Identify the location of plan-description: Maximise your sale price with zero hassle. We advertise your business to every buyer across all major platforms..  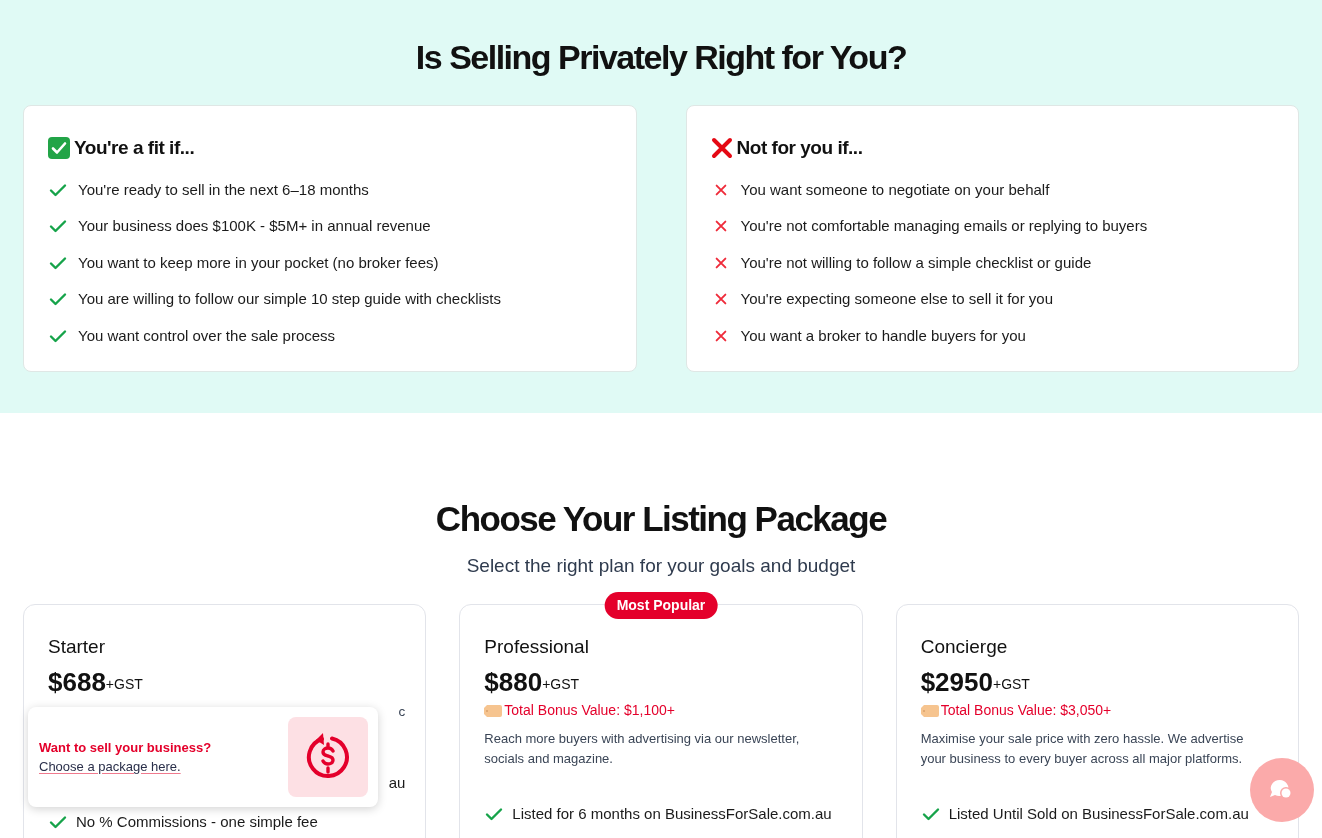
(1082, 749).